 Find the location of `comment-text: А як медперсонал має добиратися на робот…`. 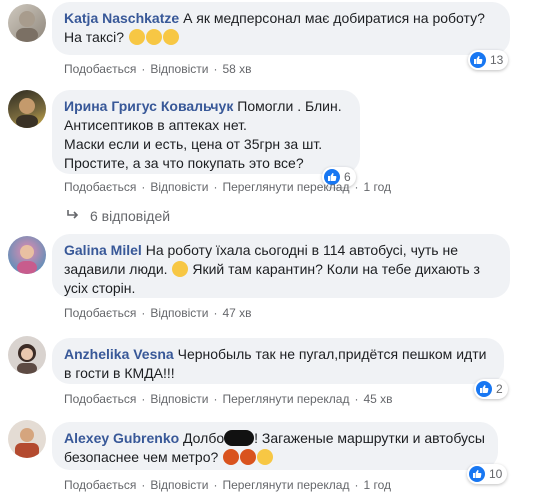

comment-text: А як медперсонал має добиратися на робот… is located at coordinates (334, 18).